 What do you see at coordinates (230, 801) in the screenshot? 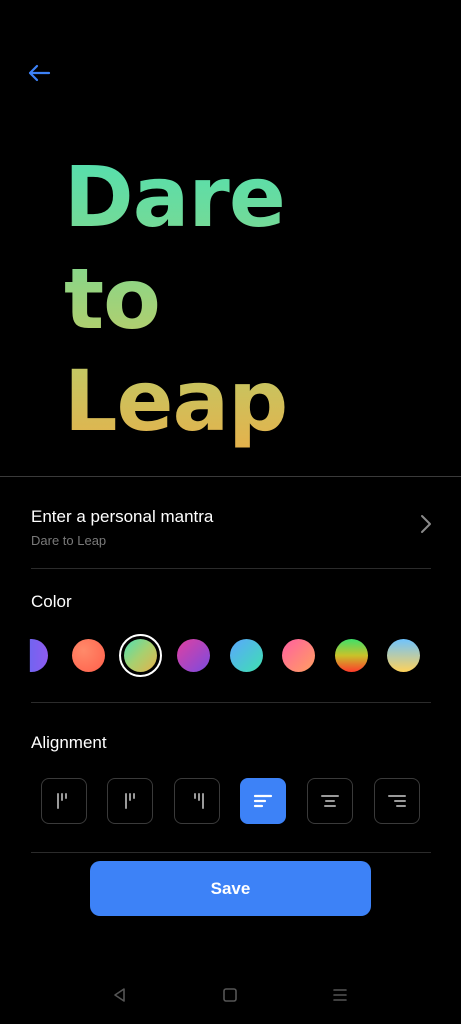
I see `alignment-options` at bounding box center [230, 801].